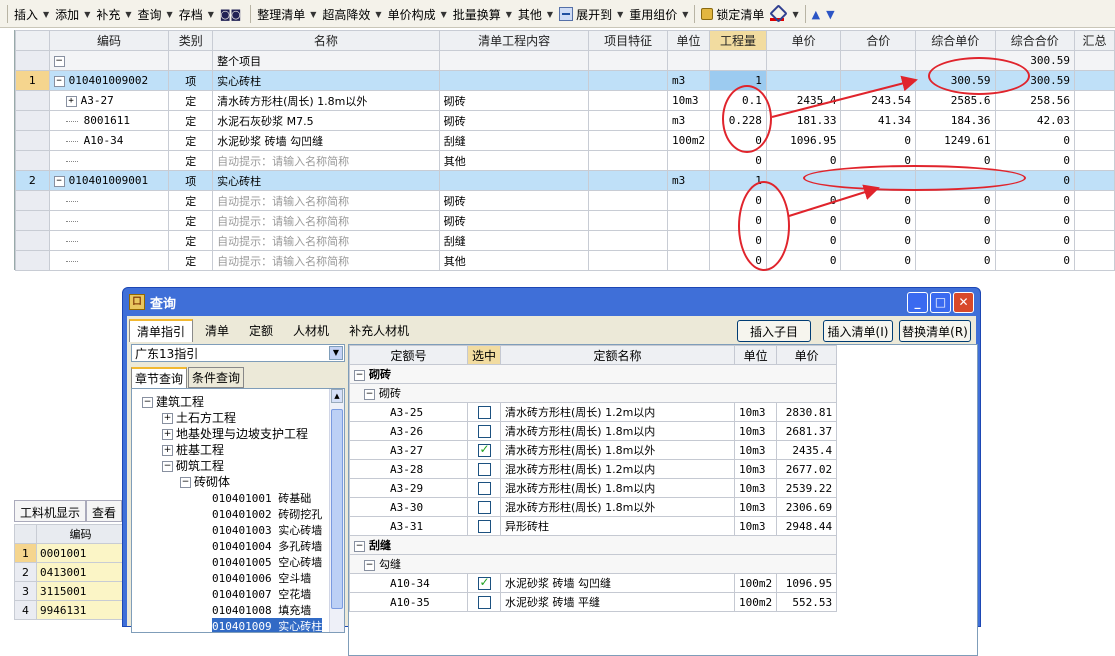 This screenshot has width=1115, height=656. I want to click on unit-cell: 100m2, so click(688, 140).